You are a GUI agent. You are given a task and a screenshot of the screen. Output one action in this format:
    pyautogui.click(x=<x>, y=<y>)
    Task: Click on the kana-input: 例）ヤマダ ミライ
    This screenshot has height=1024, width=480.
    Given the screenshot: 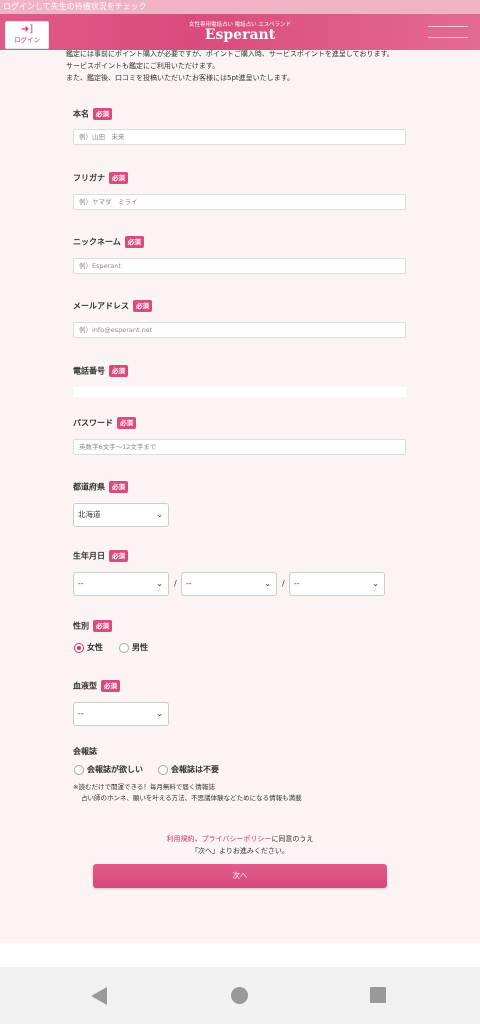 What is the action you would take?
    pyautogui.click(x=239, y=202)
    